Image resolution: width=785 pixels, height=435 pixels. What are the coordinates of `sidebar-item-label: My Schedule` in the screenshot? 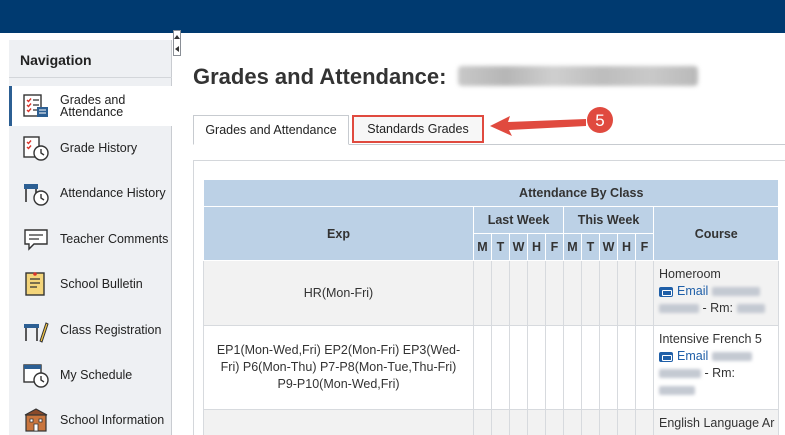 It's located at (96, 375).